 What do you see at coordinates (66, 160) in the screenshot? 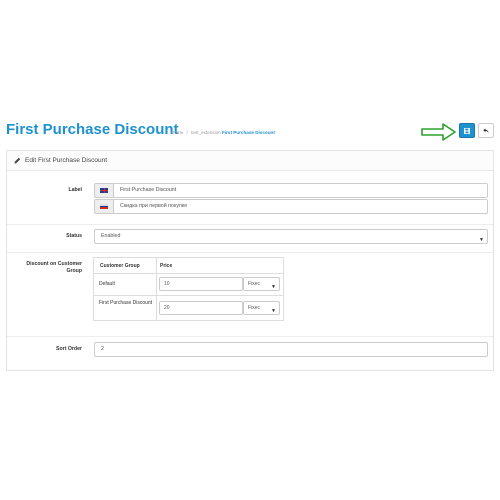
I see `panel-title: Edit First Purchase Discount` at bounding box center [66, 160].